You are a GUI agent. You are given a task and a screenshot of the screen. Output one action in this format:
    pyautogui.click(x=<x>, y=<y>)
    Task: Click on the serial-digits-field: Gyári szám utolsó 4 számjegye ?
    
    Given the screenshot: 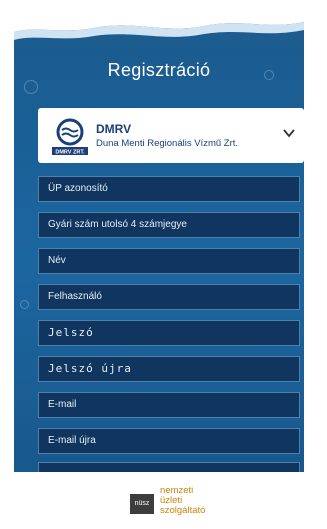 What is the action you would take?
    pyautogui.click(x=169, y=225)
    